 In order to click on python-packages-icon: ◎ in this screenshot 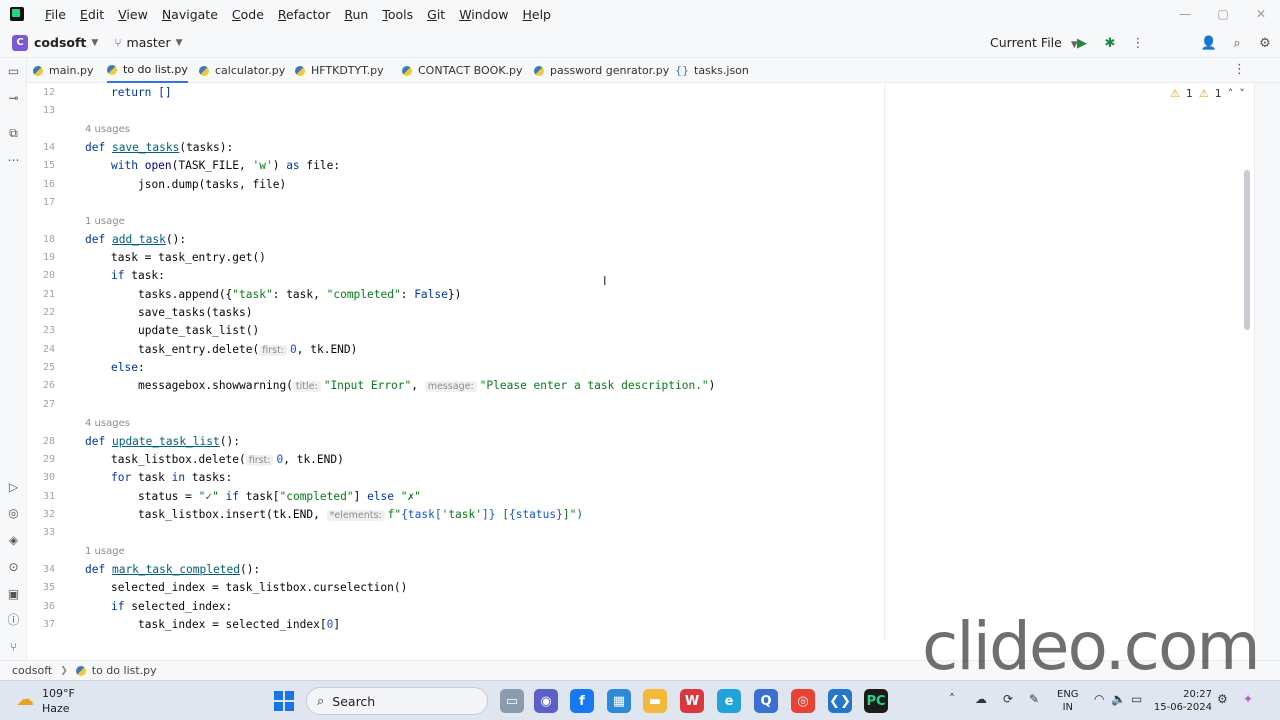, I will do `click(13, 512)`.